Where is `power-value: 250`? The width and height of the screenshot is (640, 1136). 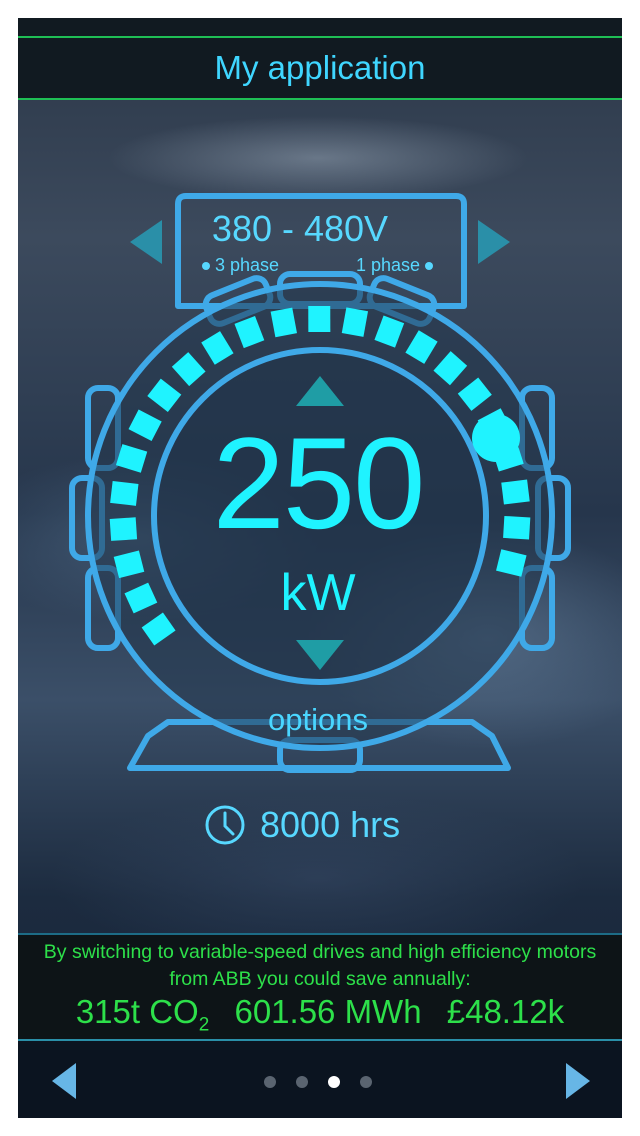
power-value: 250 is located at coordinates (319, 483).